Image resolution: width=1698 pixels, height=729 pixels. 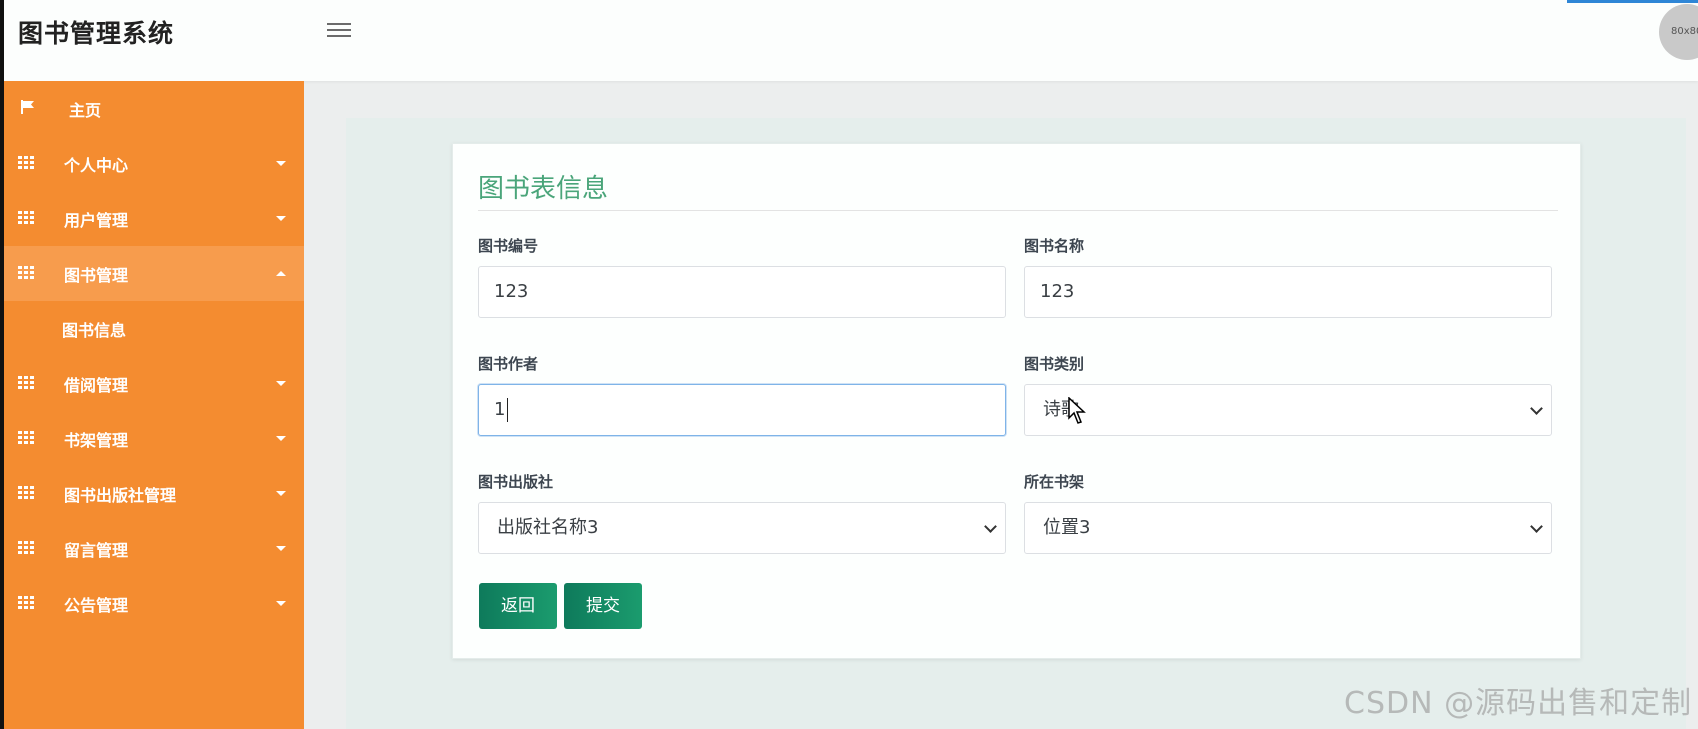 What do you see at coordinates (508, 246) in the screenshot?
I see `book-no-label: 图书编号` at bounding box center [508, 246].